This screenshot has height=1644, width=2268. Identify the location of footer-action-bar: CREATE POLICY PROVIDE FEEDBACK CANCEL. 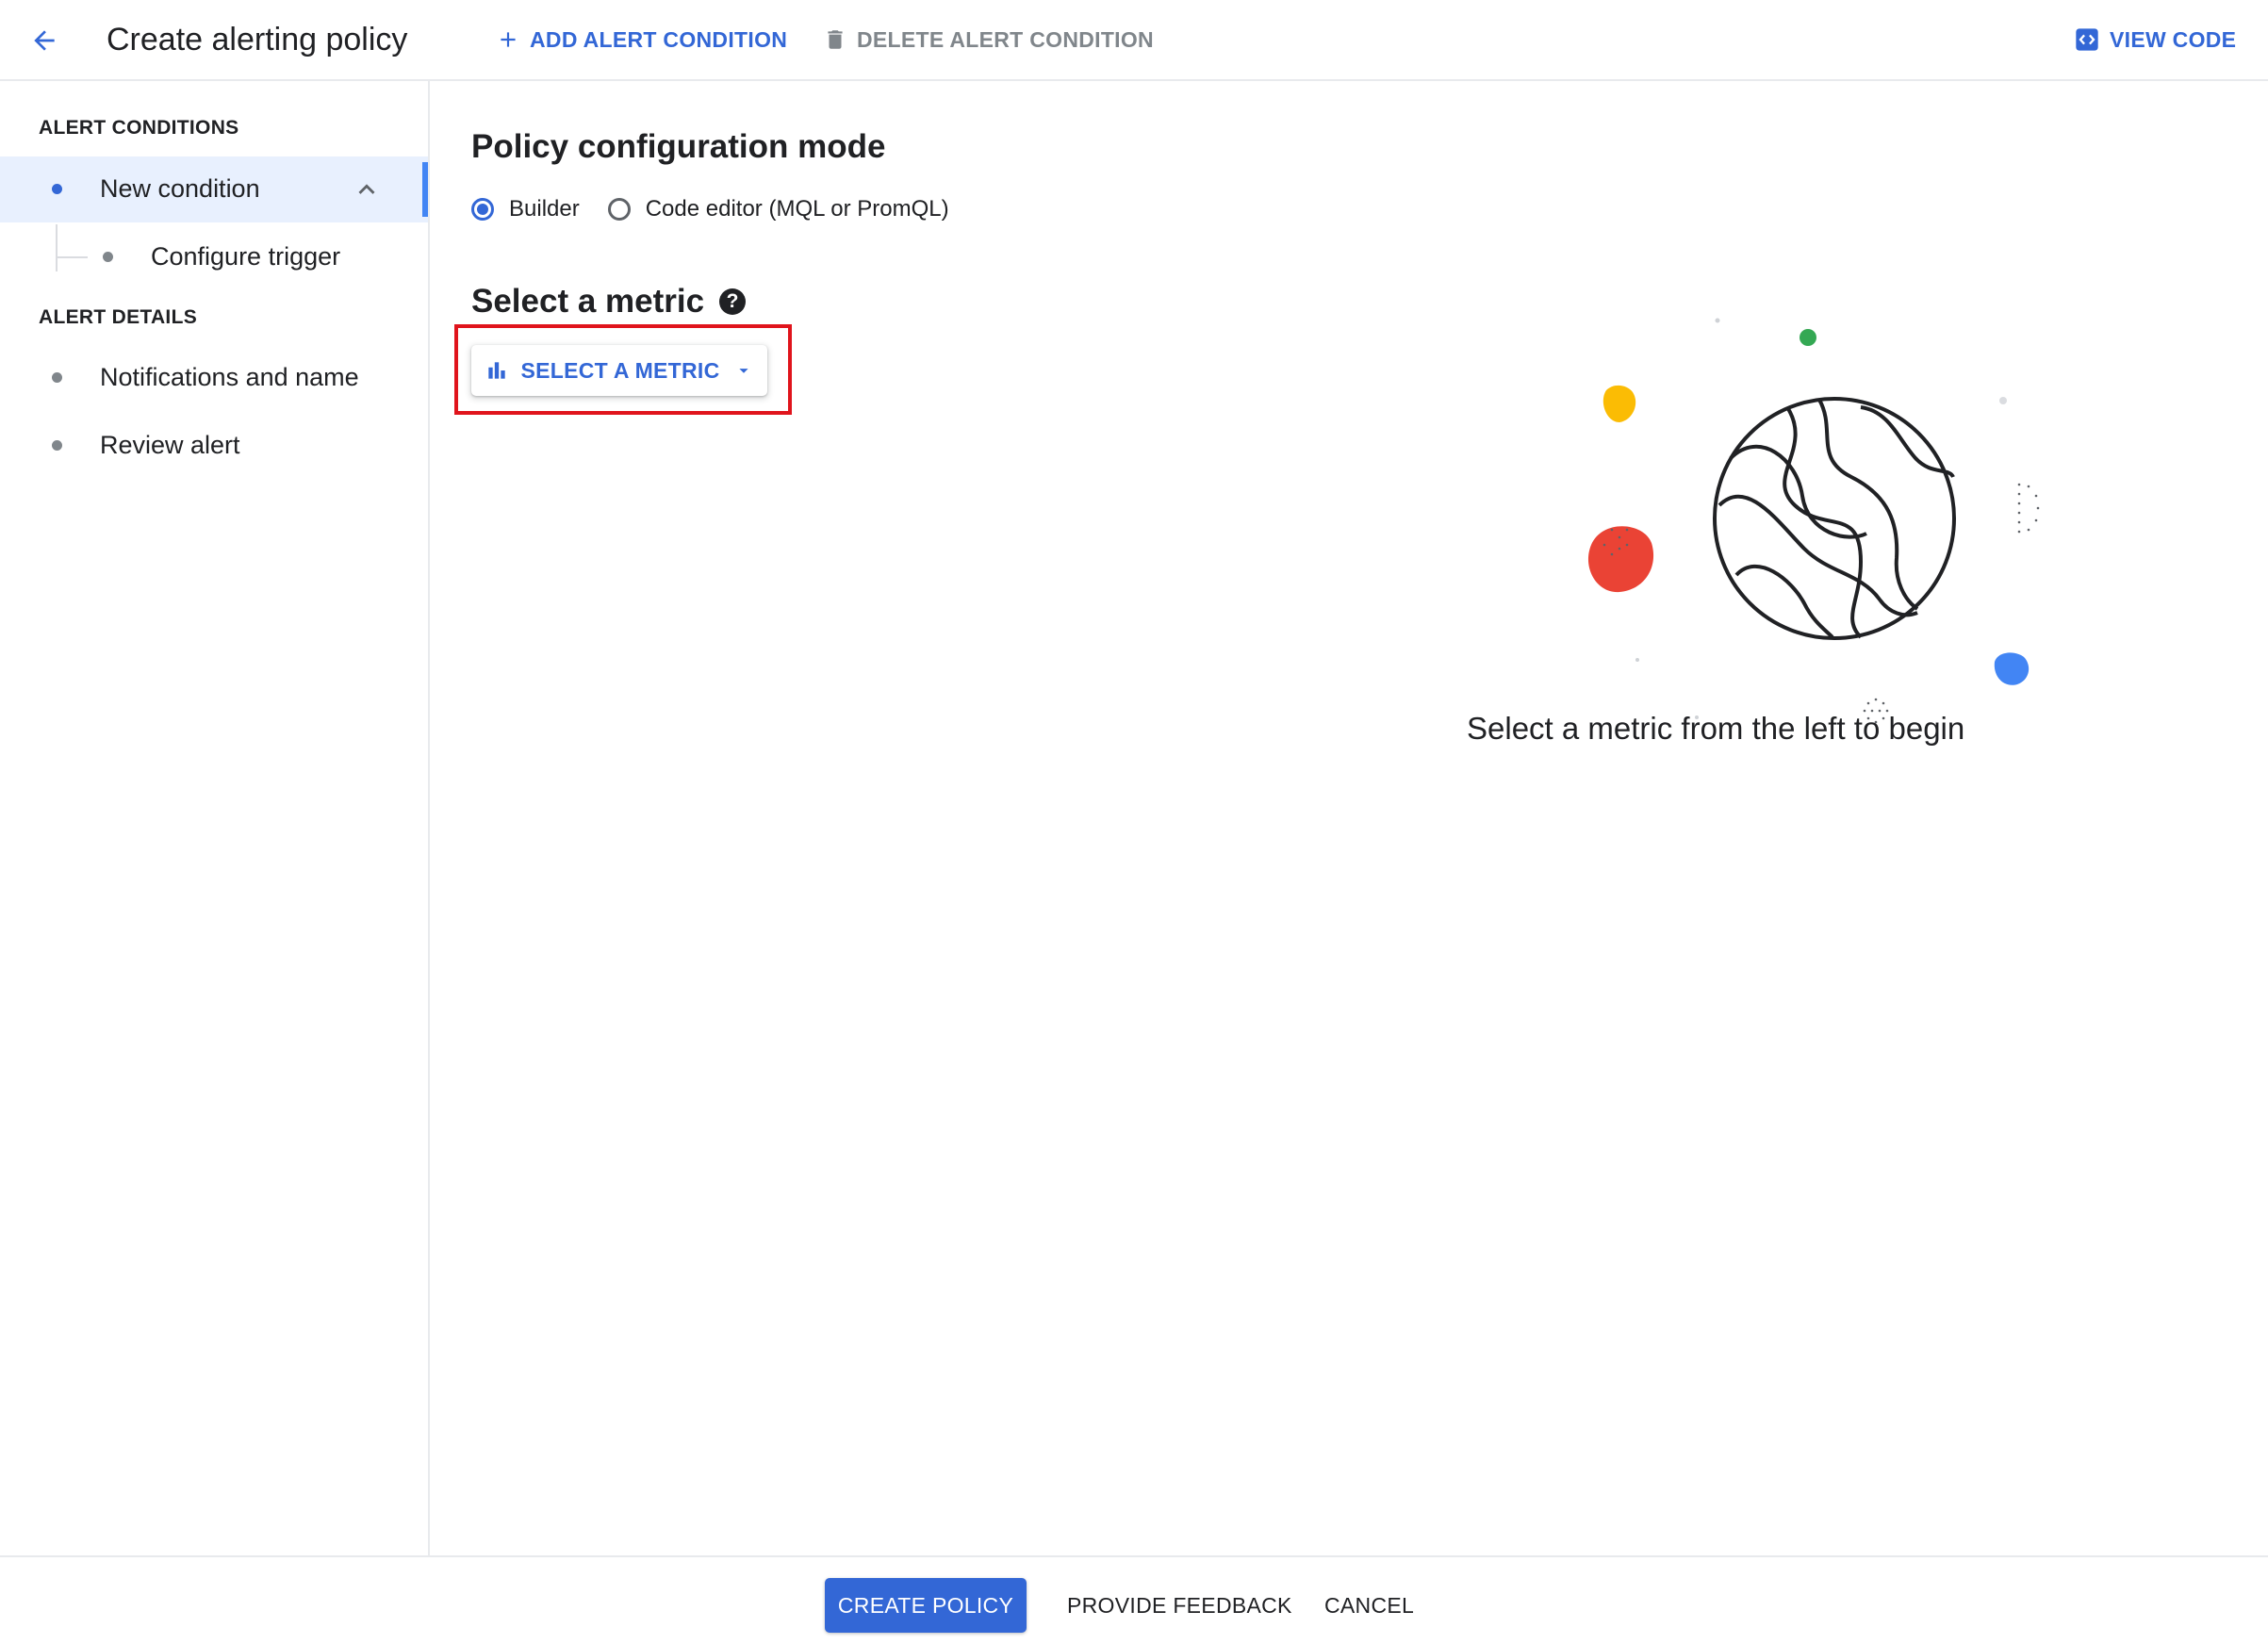
(1134, 1599).